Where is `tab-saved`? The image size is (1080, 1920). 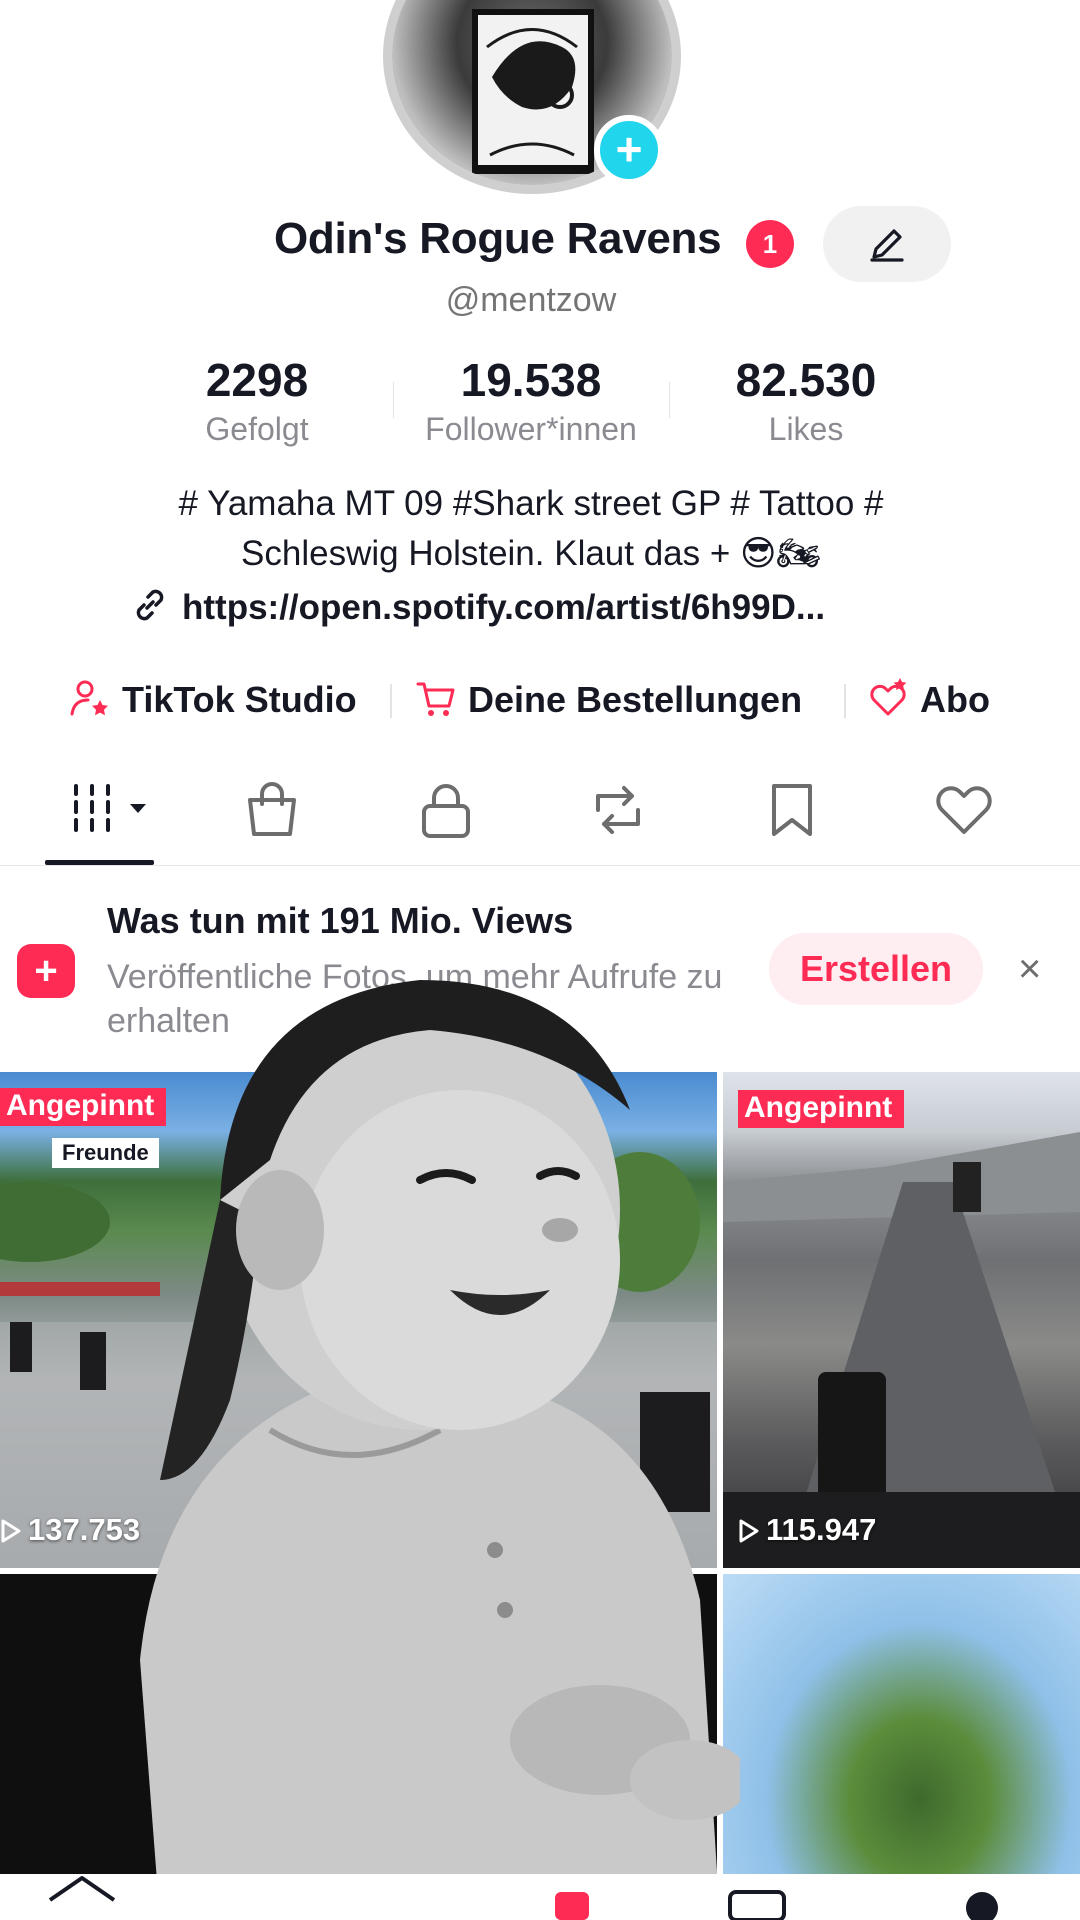 tab-saved is located at coordinates (792, 812).